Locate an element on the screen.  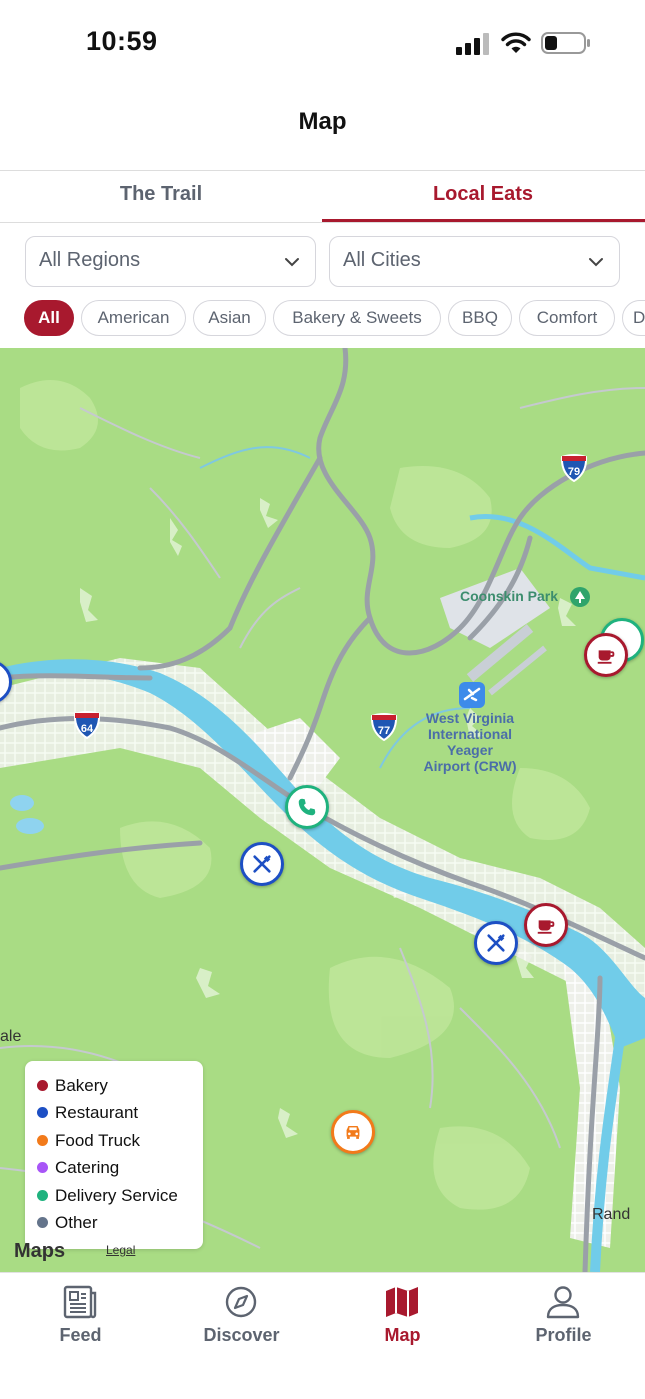
legend-item-other: Other is located at coordinates (67, 1225).